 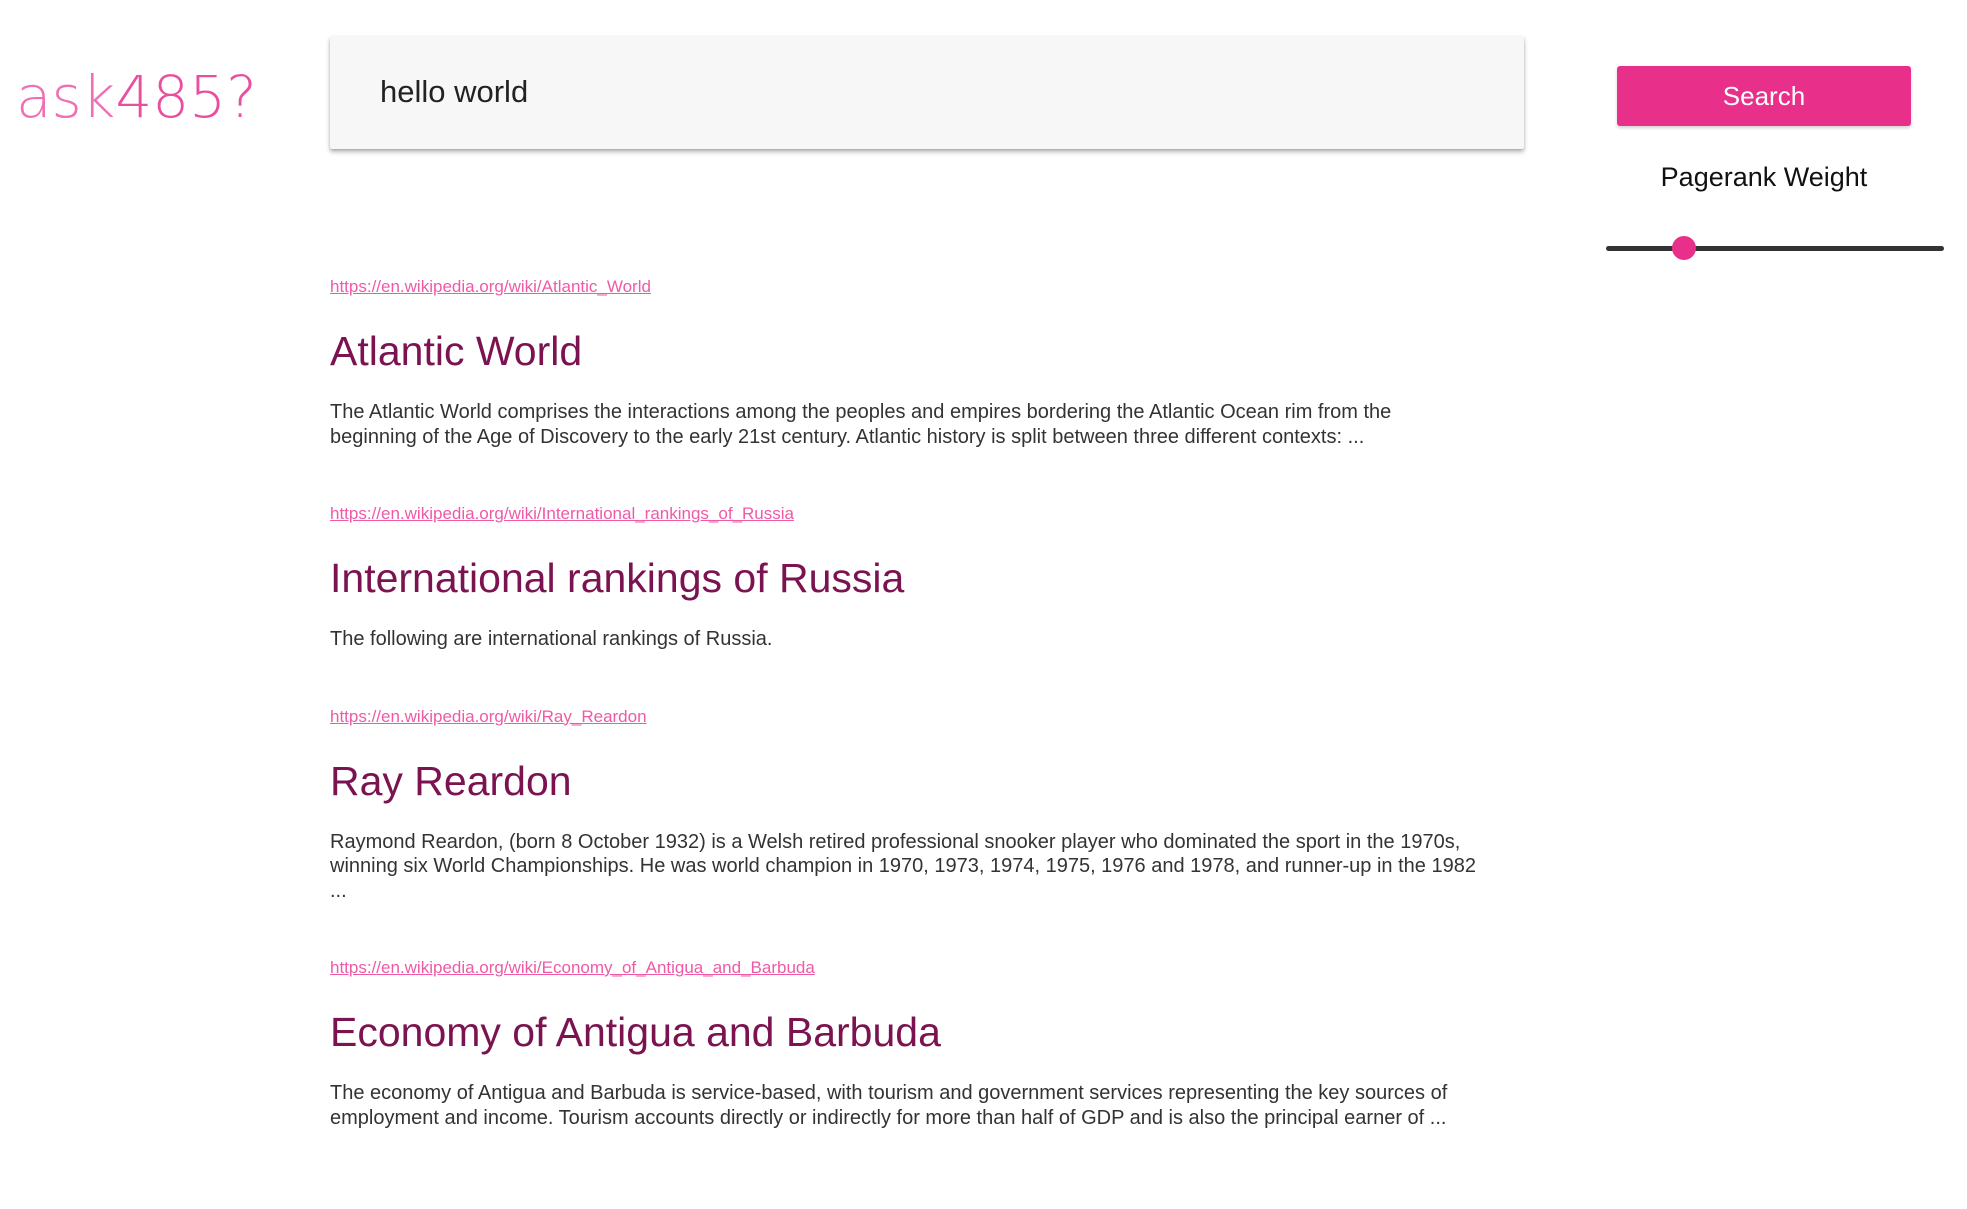 I want to click on search-input, so click(x=930, y=92).